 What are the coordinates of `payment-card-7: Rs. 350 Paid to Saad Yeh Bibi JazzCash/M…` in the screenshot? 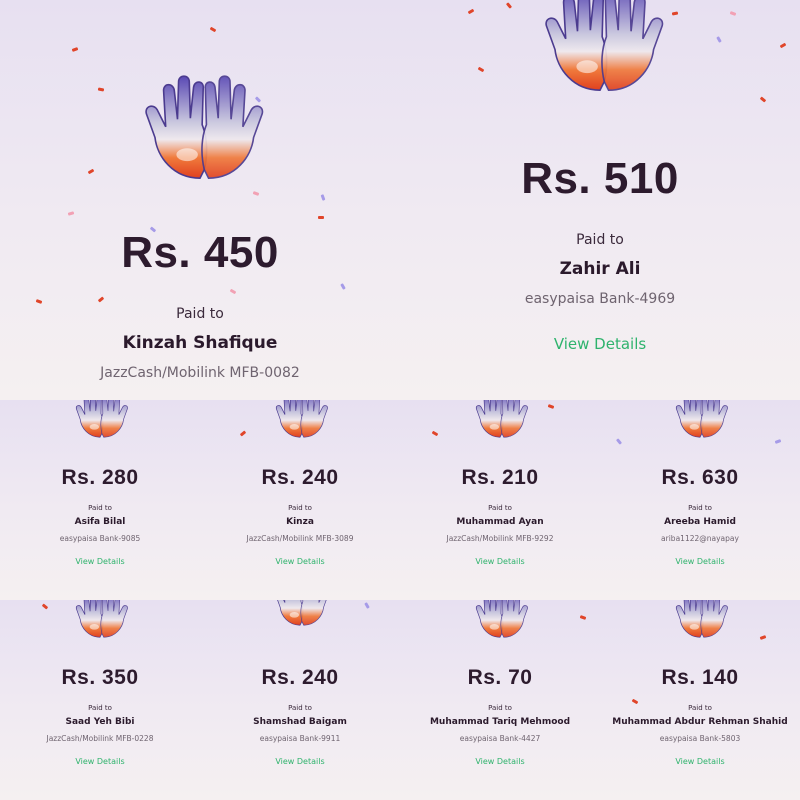 It's located at (100, 700).